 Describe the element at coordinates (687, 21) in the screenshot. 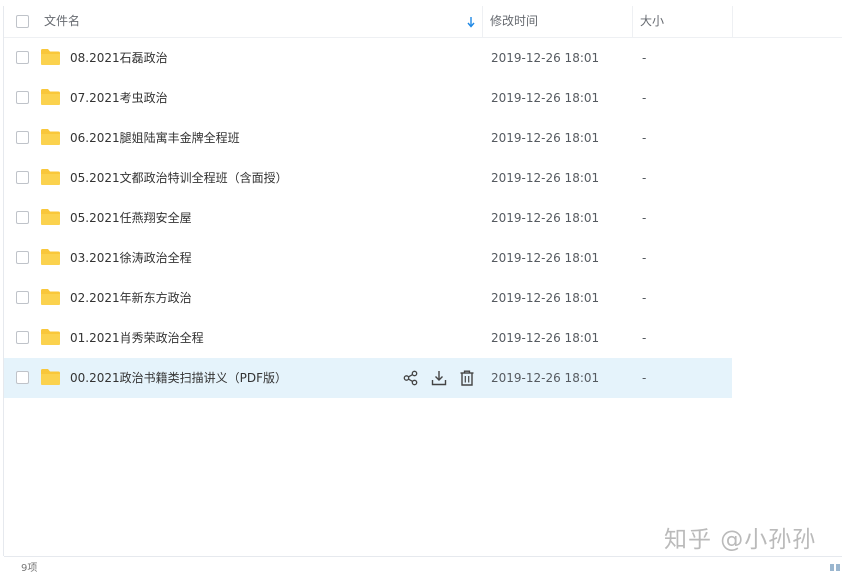

I see `header-size: 大小` at that location.